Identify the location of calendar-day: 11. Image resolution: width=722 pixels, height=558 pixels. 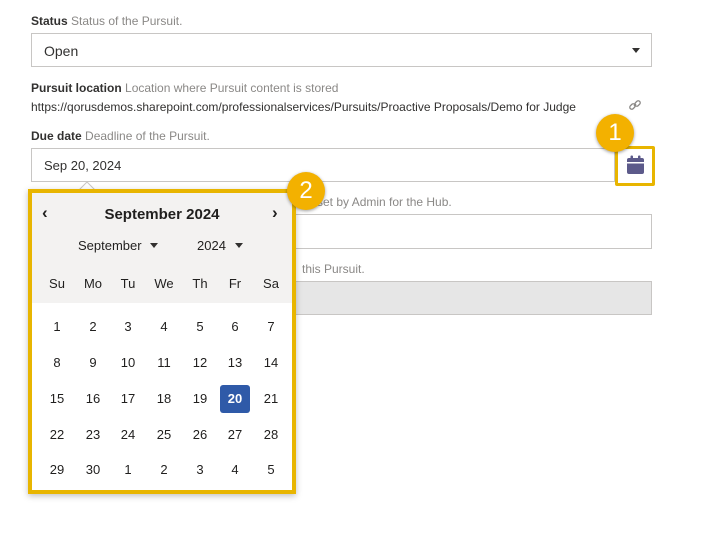
(164, 363).